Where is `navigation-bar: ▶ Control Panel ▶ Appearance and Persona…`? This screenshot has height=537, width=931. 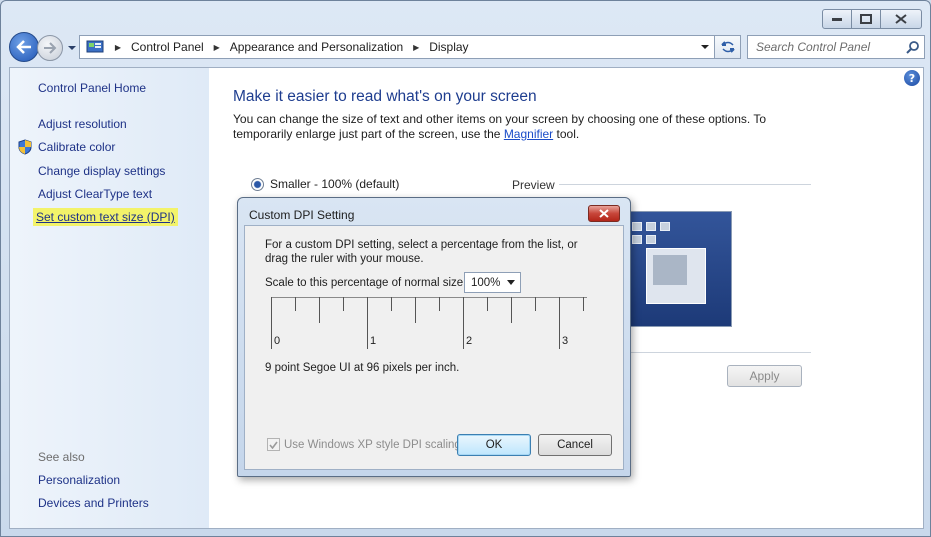 navigation-bar: ▶ Control Panel ▶ Appearance and Persona… is located at coordinates (467, 47).